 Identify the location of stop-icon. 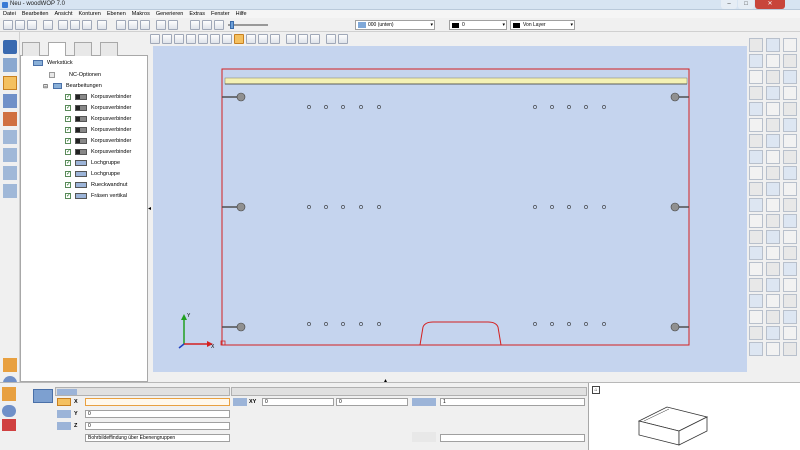
(9, 425).